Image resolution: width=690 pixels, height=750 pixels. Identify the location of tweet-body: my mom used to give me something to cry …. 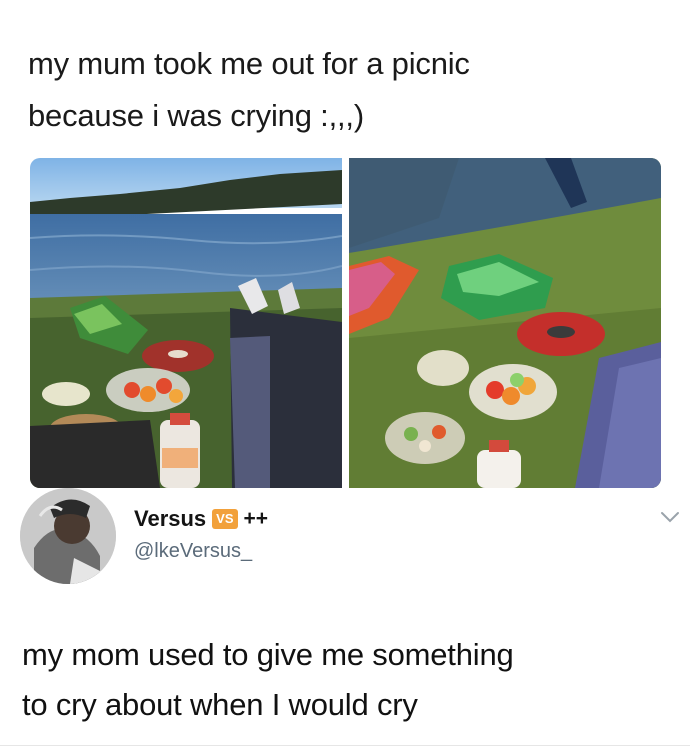
(342, 680).